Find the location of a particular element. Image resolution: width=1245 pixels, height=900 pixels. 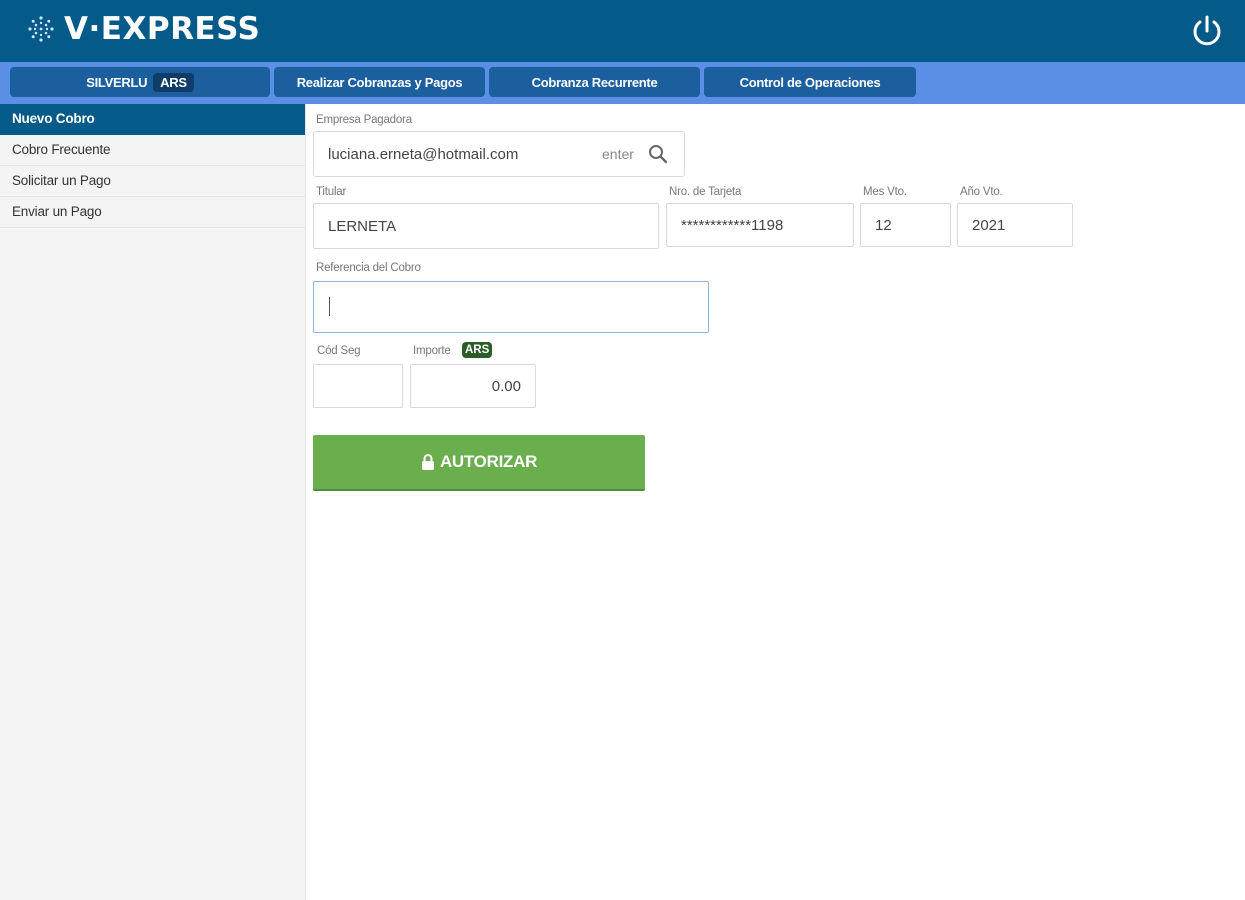

amount-input is located at coordinates (473, 386).